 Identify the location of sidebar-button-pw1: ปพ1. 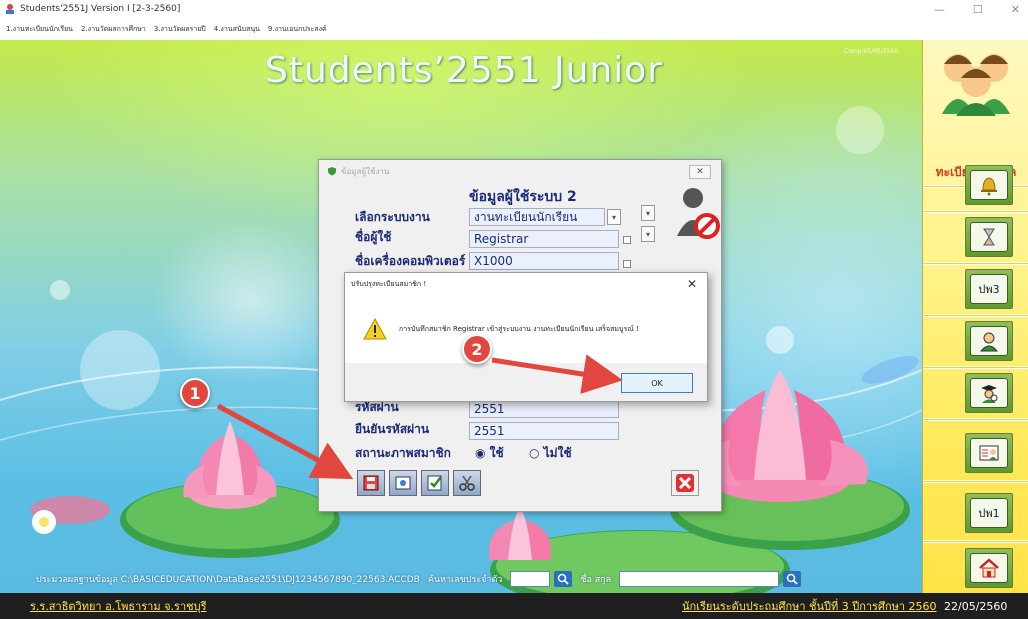
(989, 513).